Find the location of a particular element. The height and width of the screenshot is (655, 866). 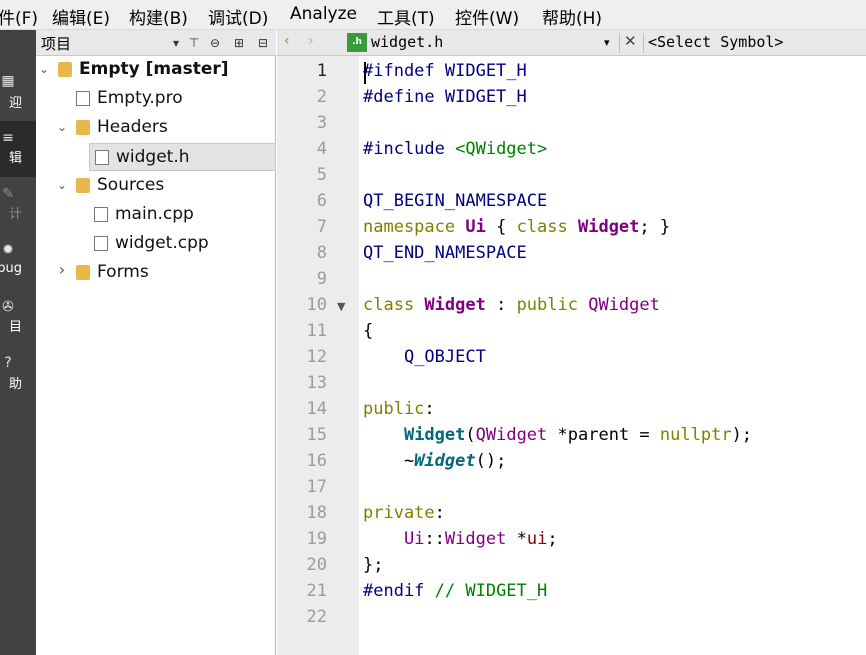

menu-file: 件(F) is located at coordinates (19, 16).